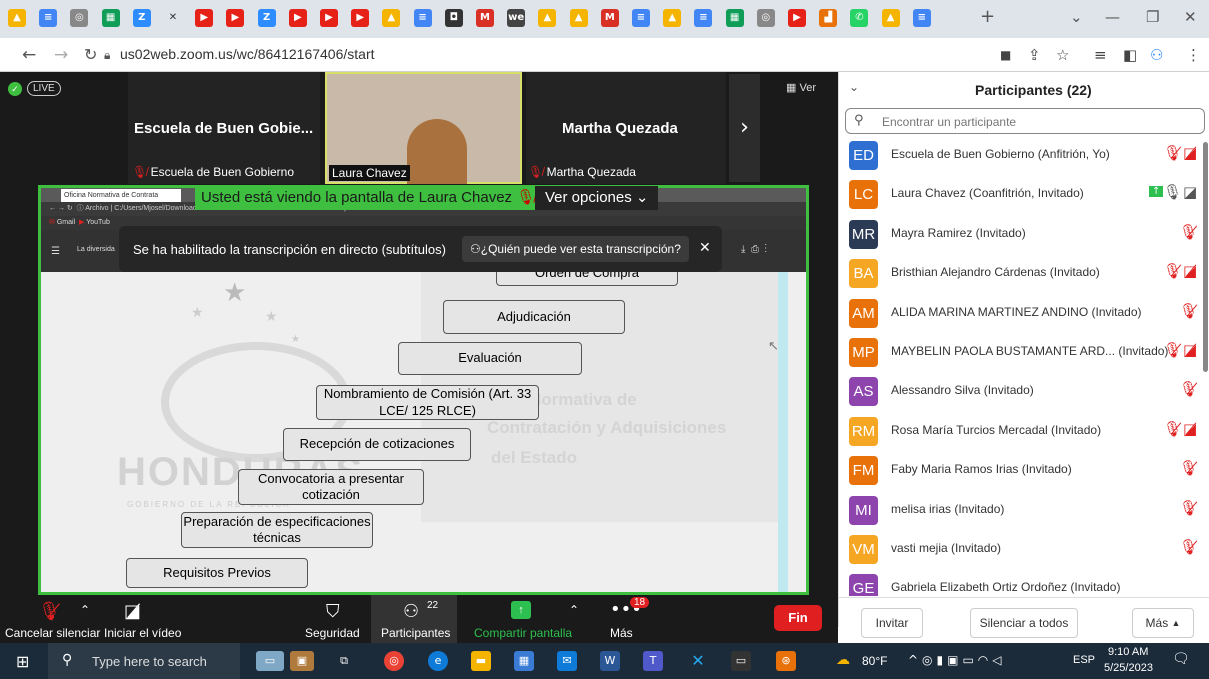  What do you see at coordinates (1152, 17) in the screenshot?
I see `maximize-button: ❐` at bounding box center [1152, 17].